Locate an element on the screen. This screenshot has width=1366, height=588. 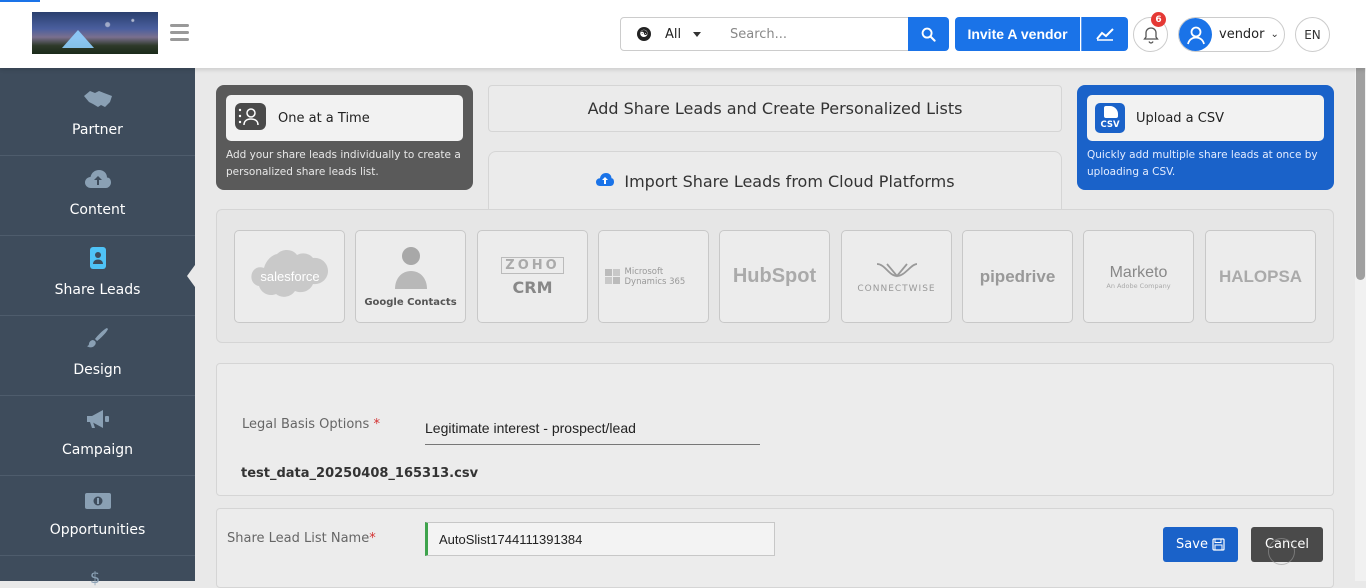
platform-subtitle: An Adobe Company is located at coordinates (1138, 285).